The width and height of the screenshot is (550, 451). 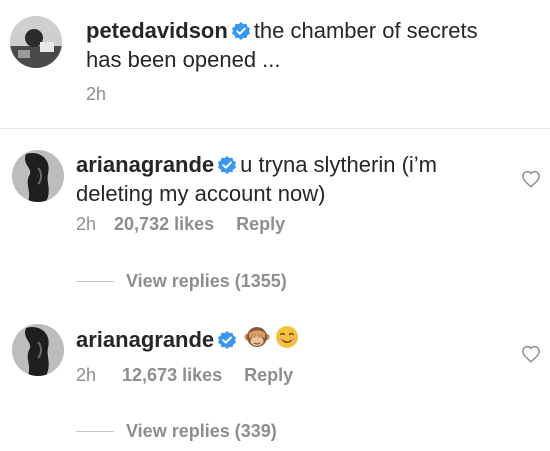 I want to click on comment-2-reply-button: Reply, so click(x=268, y=375).